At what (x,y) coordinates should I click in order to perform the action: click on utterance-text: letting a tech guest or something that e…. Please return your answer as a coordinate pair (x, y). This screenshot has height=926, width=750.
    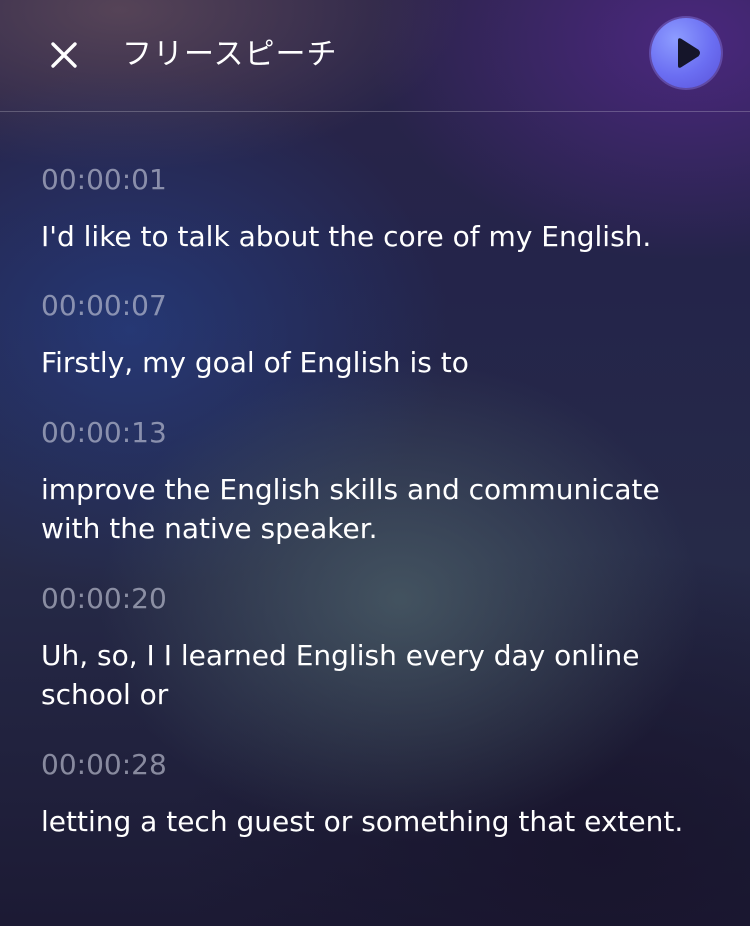
    Looking at the image, I should click on (362, 821).